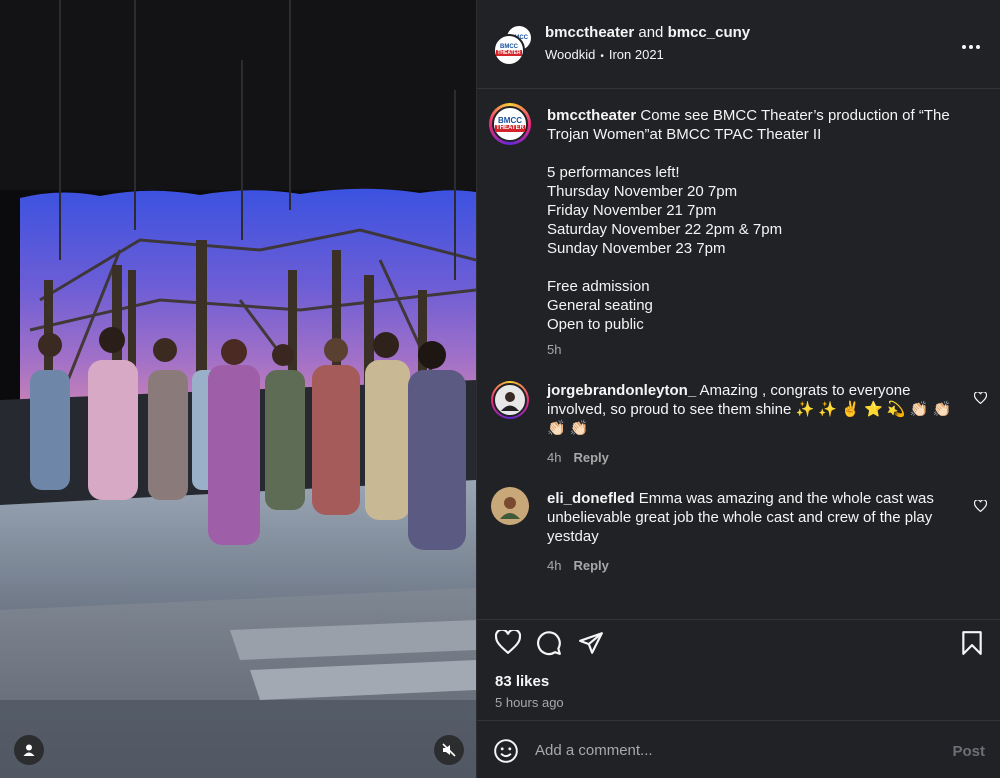 The width and height of the screenshot is (1000, 778). I want to click on post-actions: 83 likes 5 hours ago, so click(738, 669).